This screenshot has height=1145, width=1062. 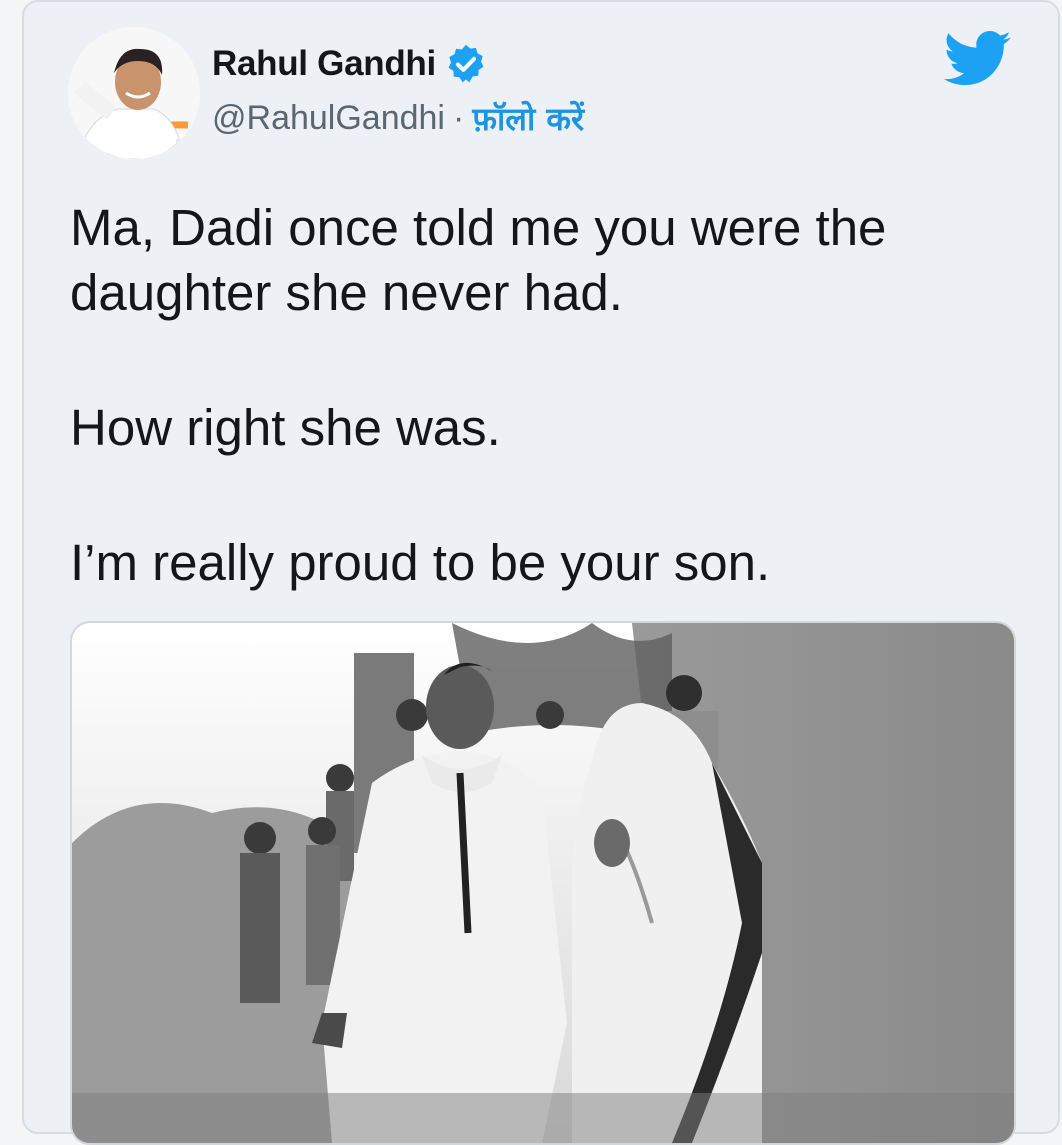 What do you see at coordinates (528, 118) in the screenshot?
I see `follow-button: फ़ॉलो करें` at bounding box center [528, 118].